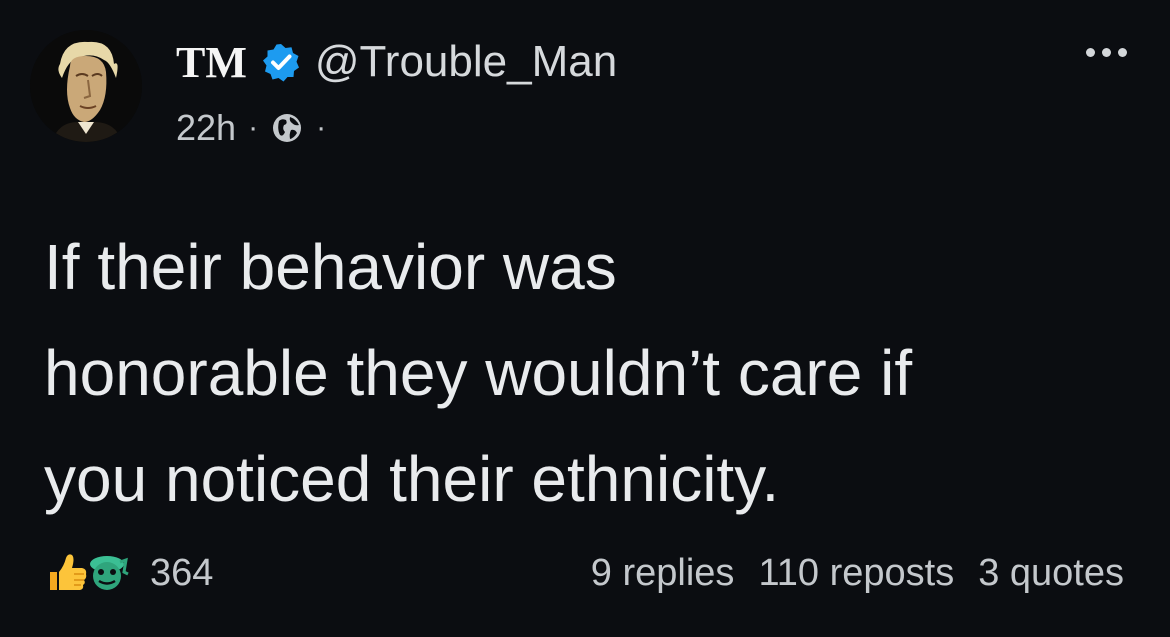 The width and height of the screenshot is (1170, 637). Describe the element at coordinates (330, 267) in the screenshot. I see `post-text-line: If their behavior was` at that location.